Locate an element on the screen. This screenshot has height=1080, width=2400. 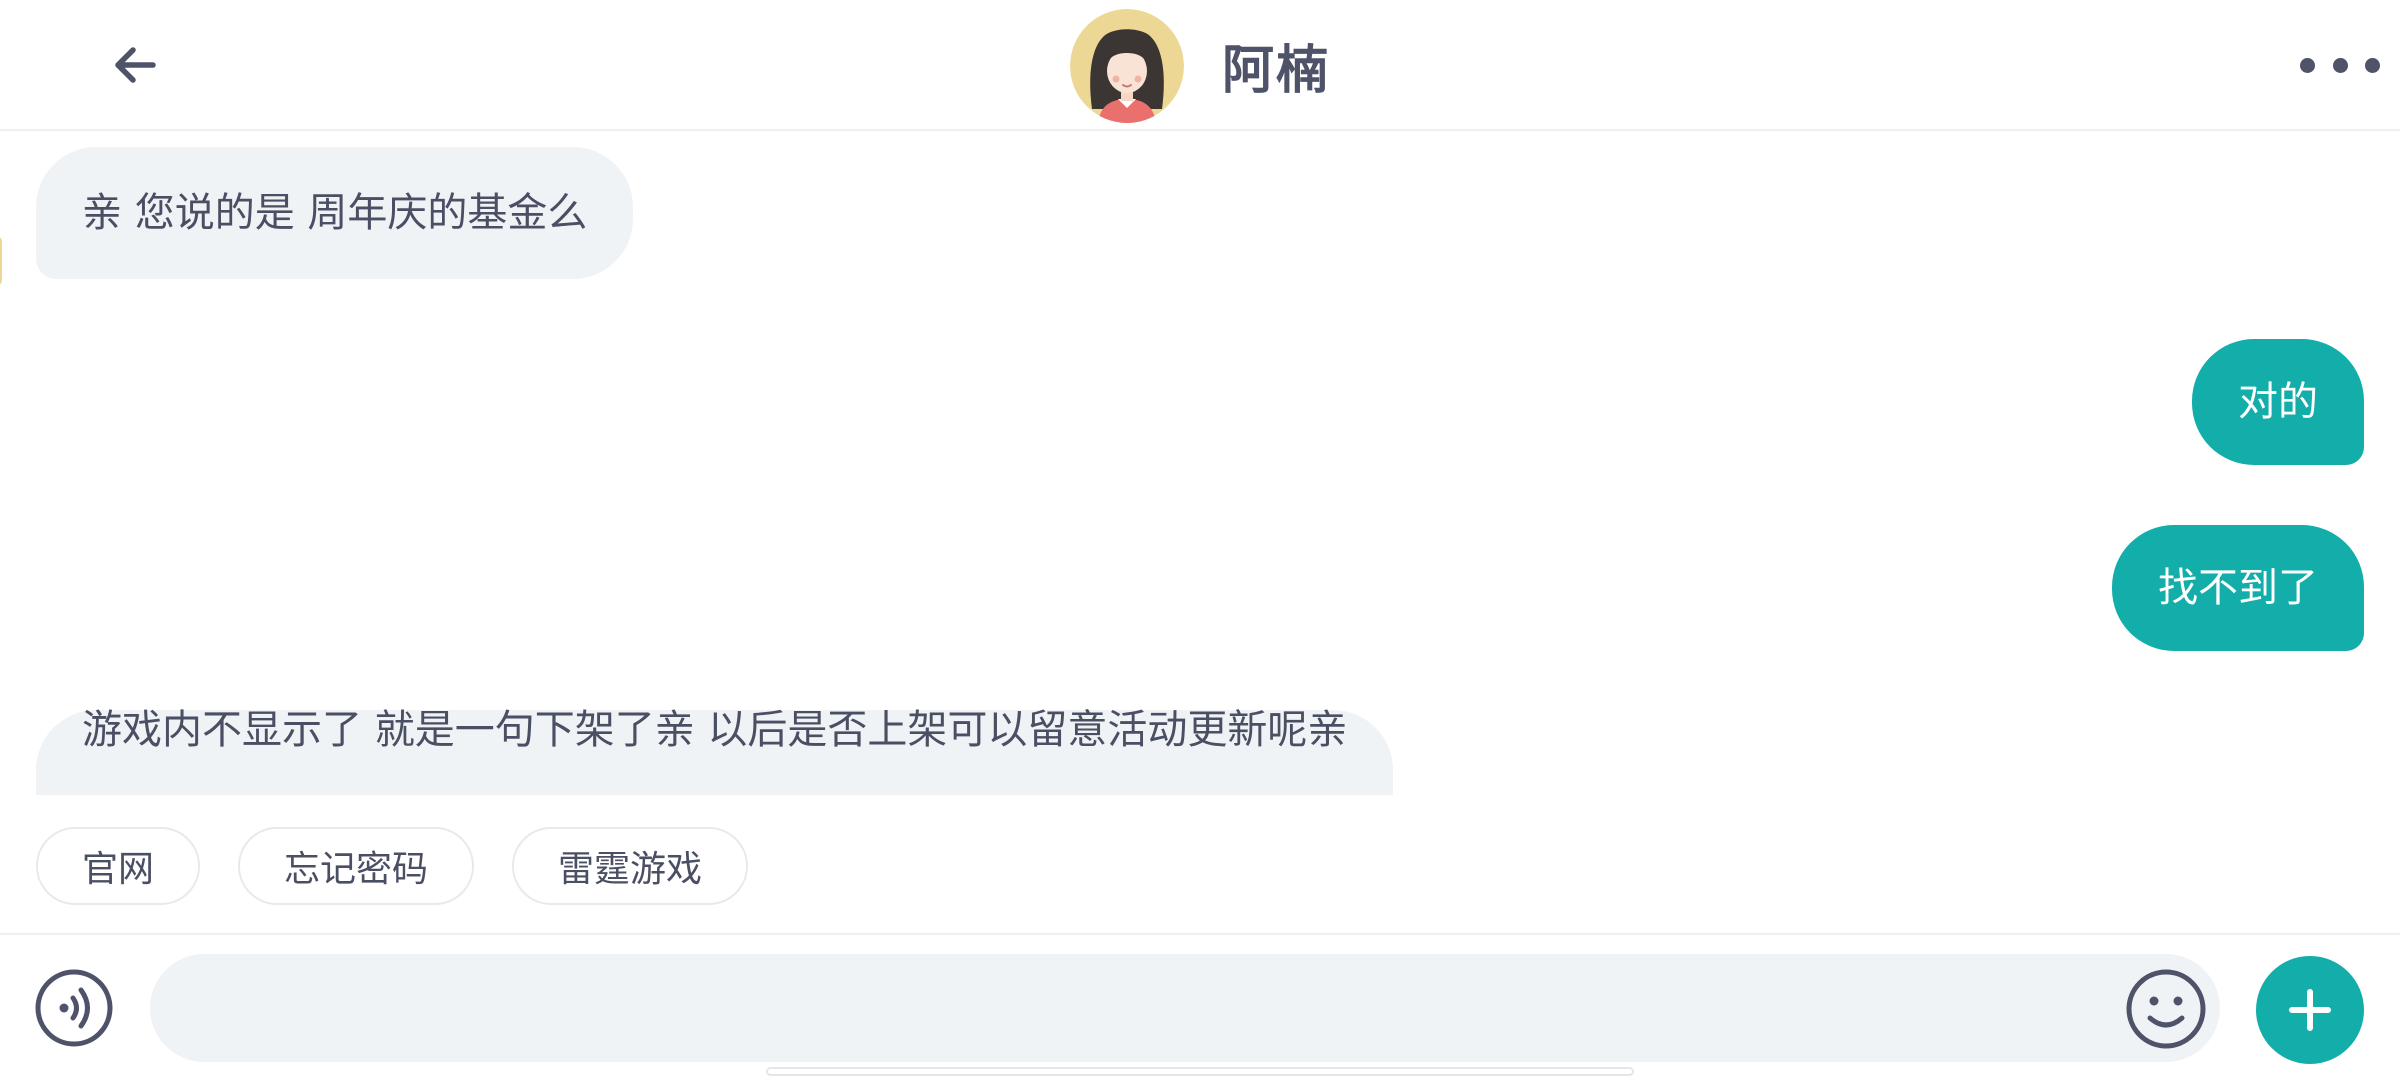
composer-bar is located at coordinates (1200, 1006).